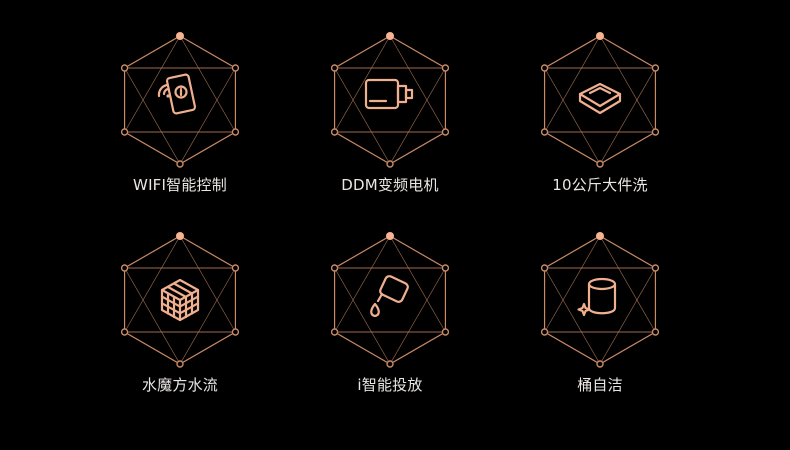 This screenshot has height=450, width=790. I want to click on water-cube-icon, so click(180, 300).